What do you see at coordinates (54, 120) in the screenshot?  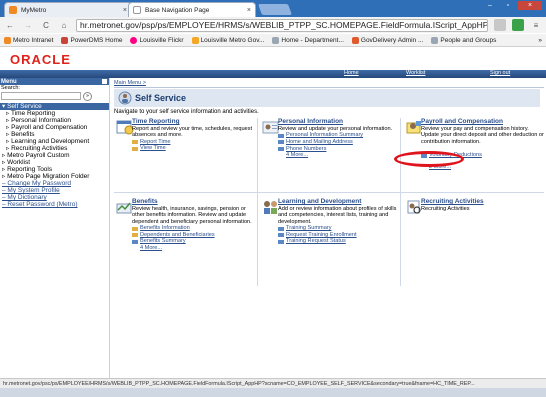 I see `menu-item-personal-information: ▹ Personal Information` at bounding box center [54, 120].